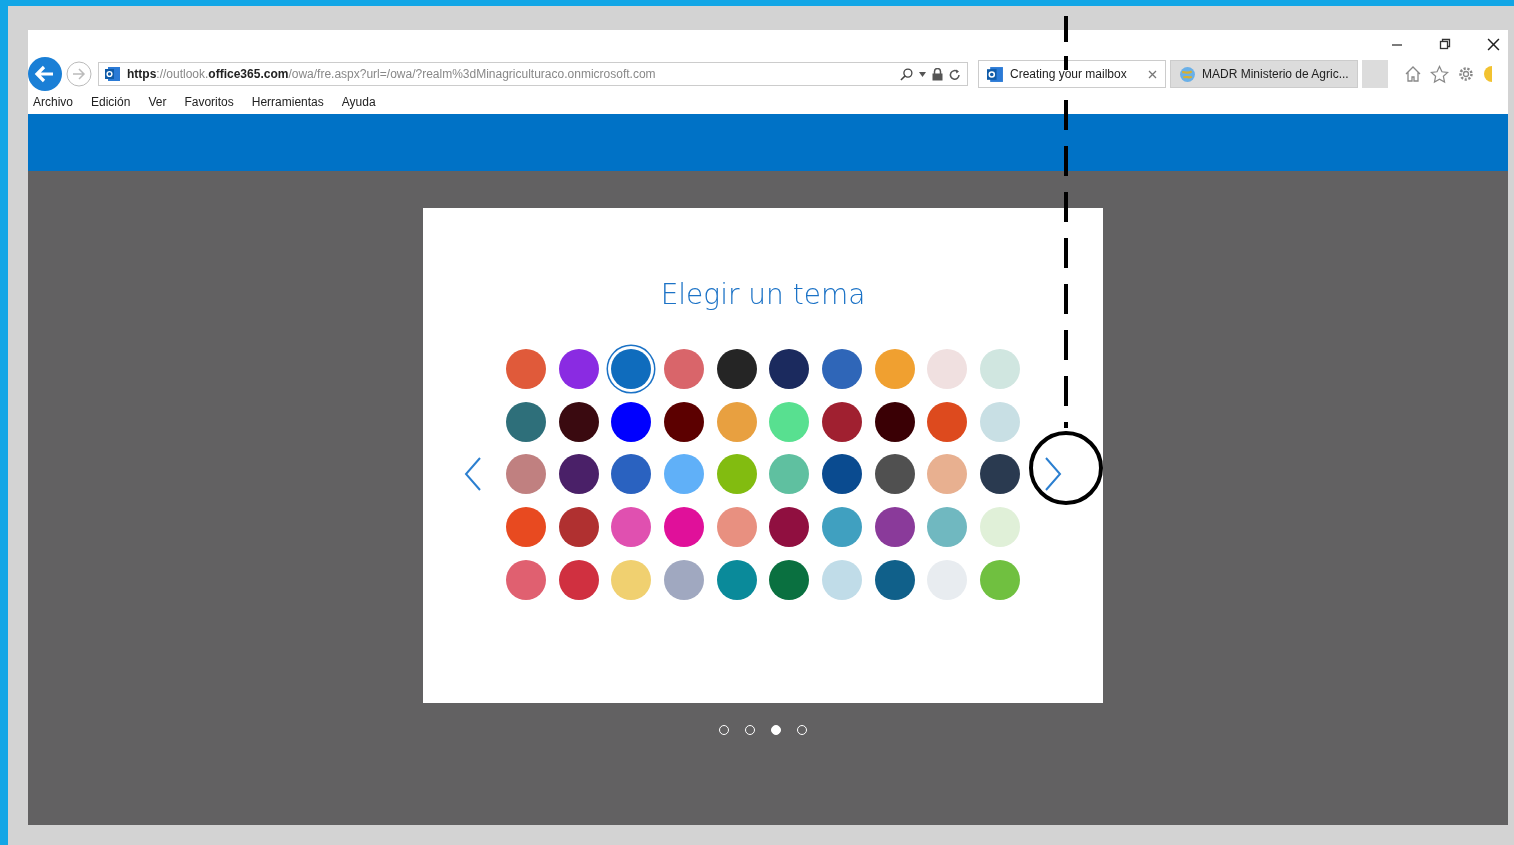 This screenshot has width=1514, height=845. I want to click on menu-item: Archivo, so click(53, 102).